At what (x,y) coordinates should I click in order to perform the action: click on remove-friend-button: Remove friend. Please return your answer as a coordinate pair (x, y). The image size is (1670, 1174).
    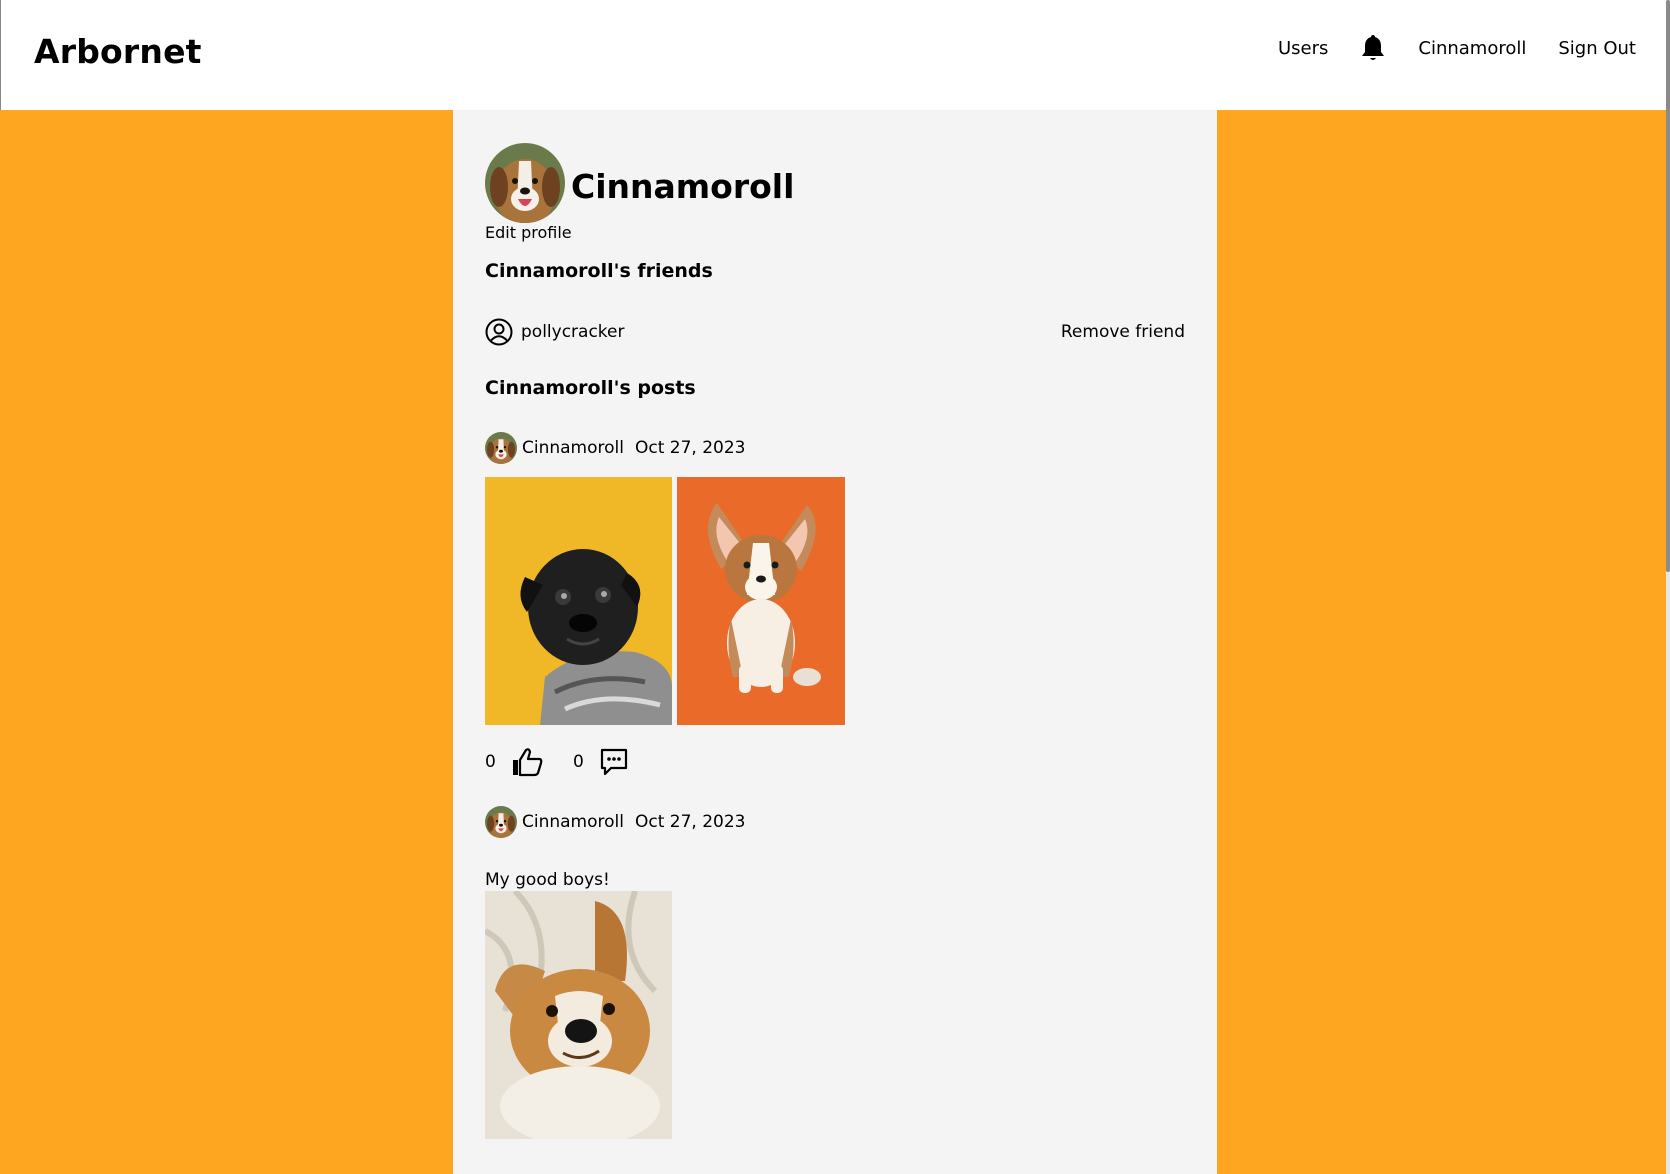
    Looking at the image, I should click on (1123, 332).